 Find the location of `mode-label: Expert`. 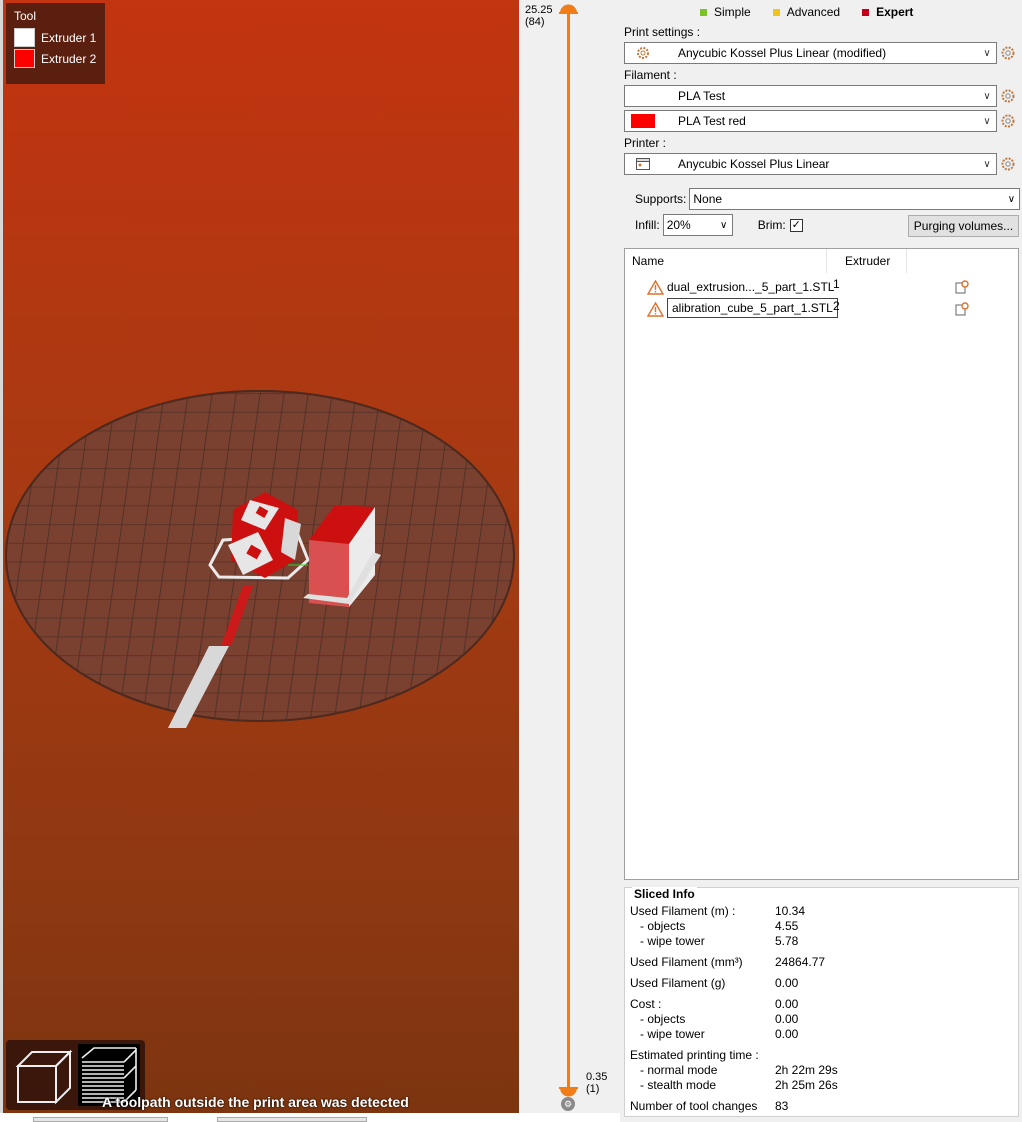

mode-label: Expert is located at coordinates (895, 12).